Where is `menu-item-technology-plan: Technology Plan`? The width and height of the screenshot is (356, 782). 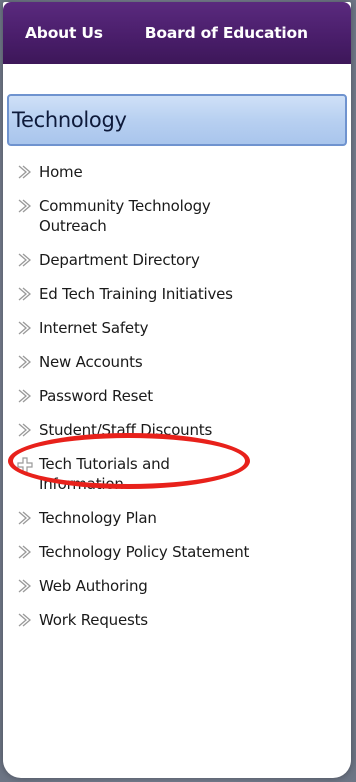
menu-item-technology-plan: Technology Plan is located at coordinates (177, 518).